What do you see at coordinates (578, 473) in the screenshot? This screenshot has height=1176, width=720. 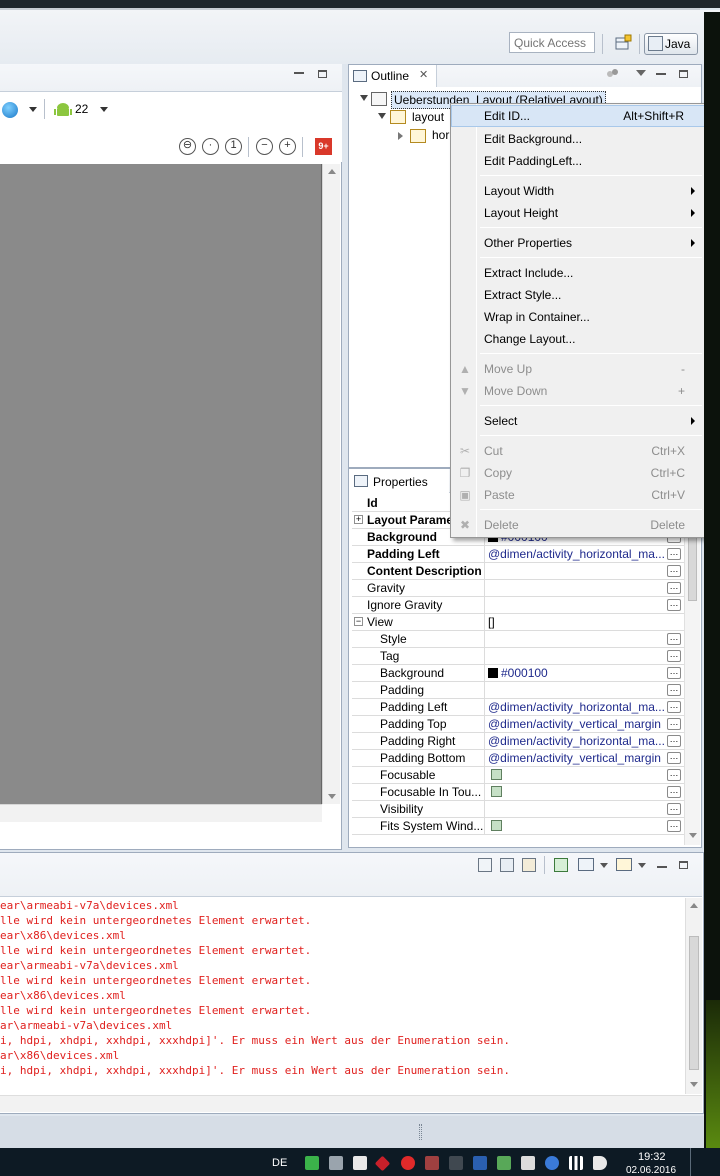 I see `menu-item-copy: ❐ Copy Ctrl+C` at bounding box center [578, 473].